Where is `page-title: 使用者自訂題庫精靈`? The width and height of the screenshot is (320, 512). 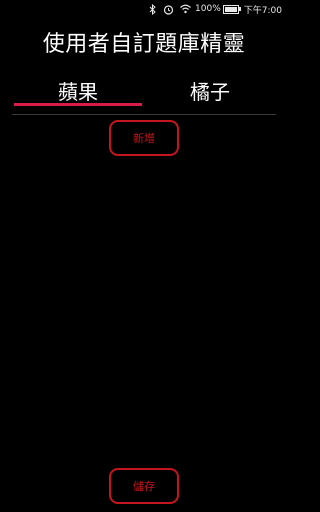
page-title: 使用者自訂題庫精靈 is located at coordinates (144, 44).